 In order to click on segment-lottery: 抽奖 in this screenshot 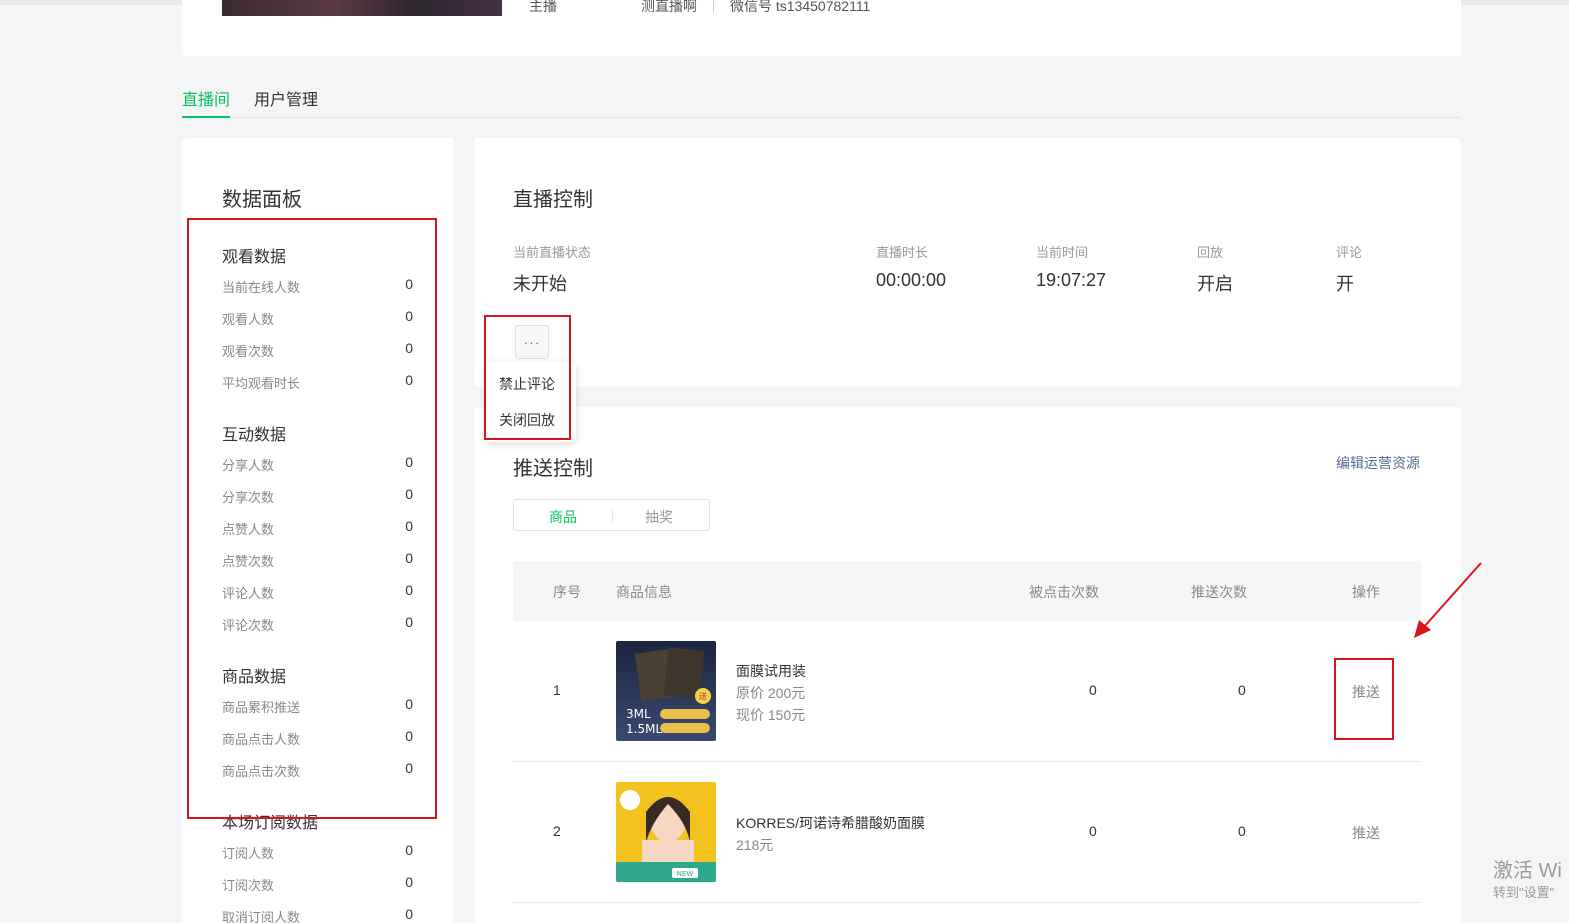, I will do `click(659, 517)`.